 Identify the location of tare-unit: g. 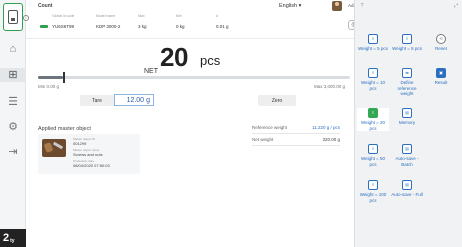
(148, 100).